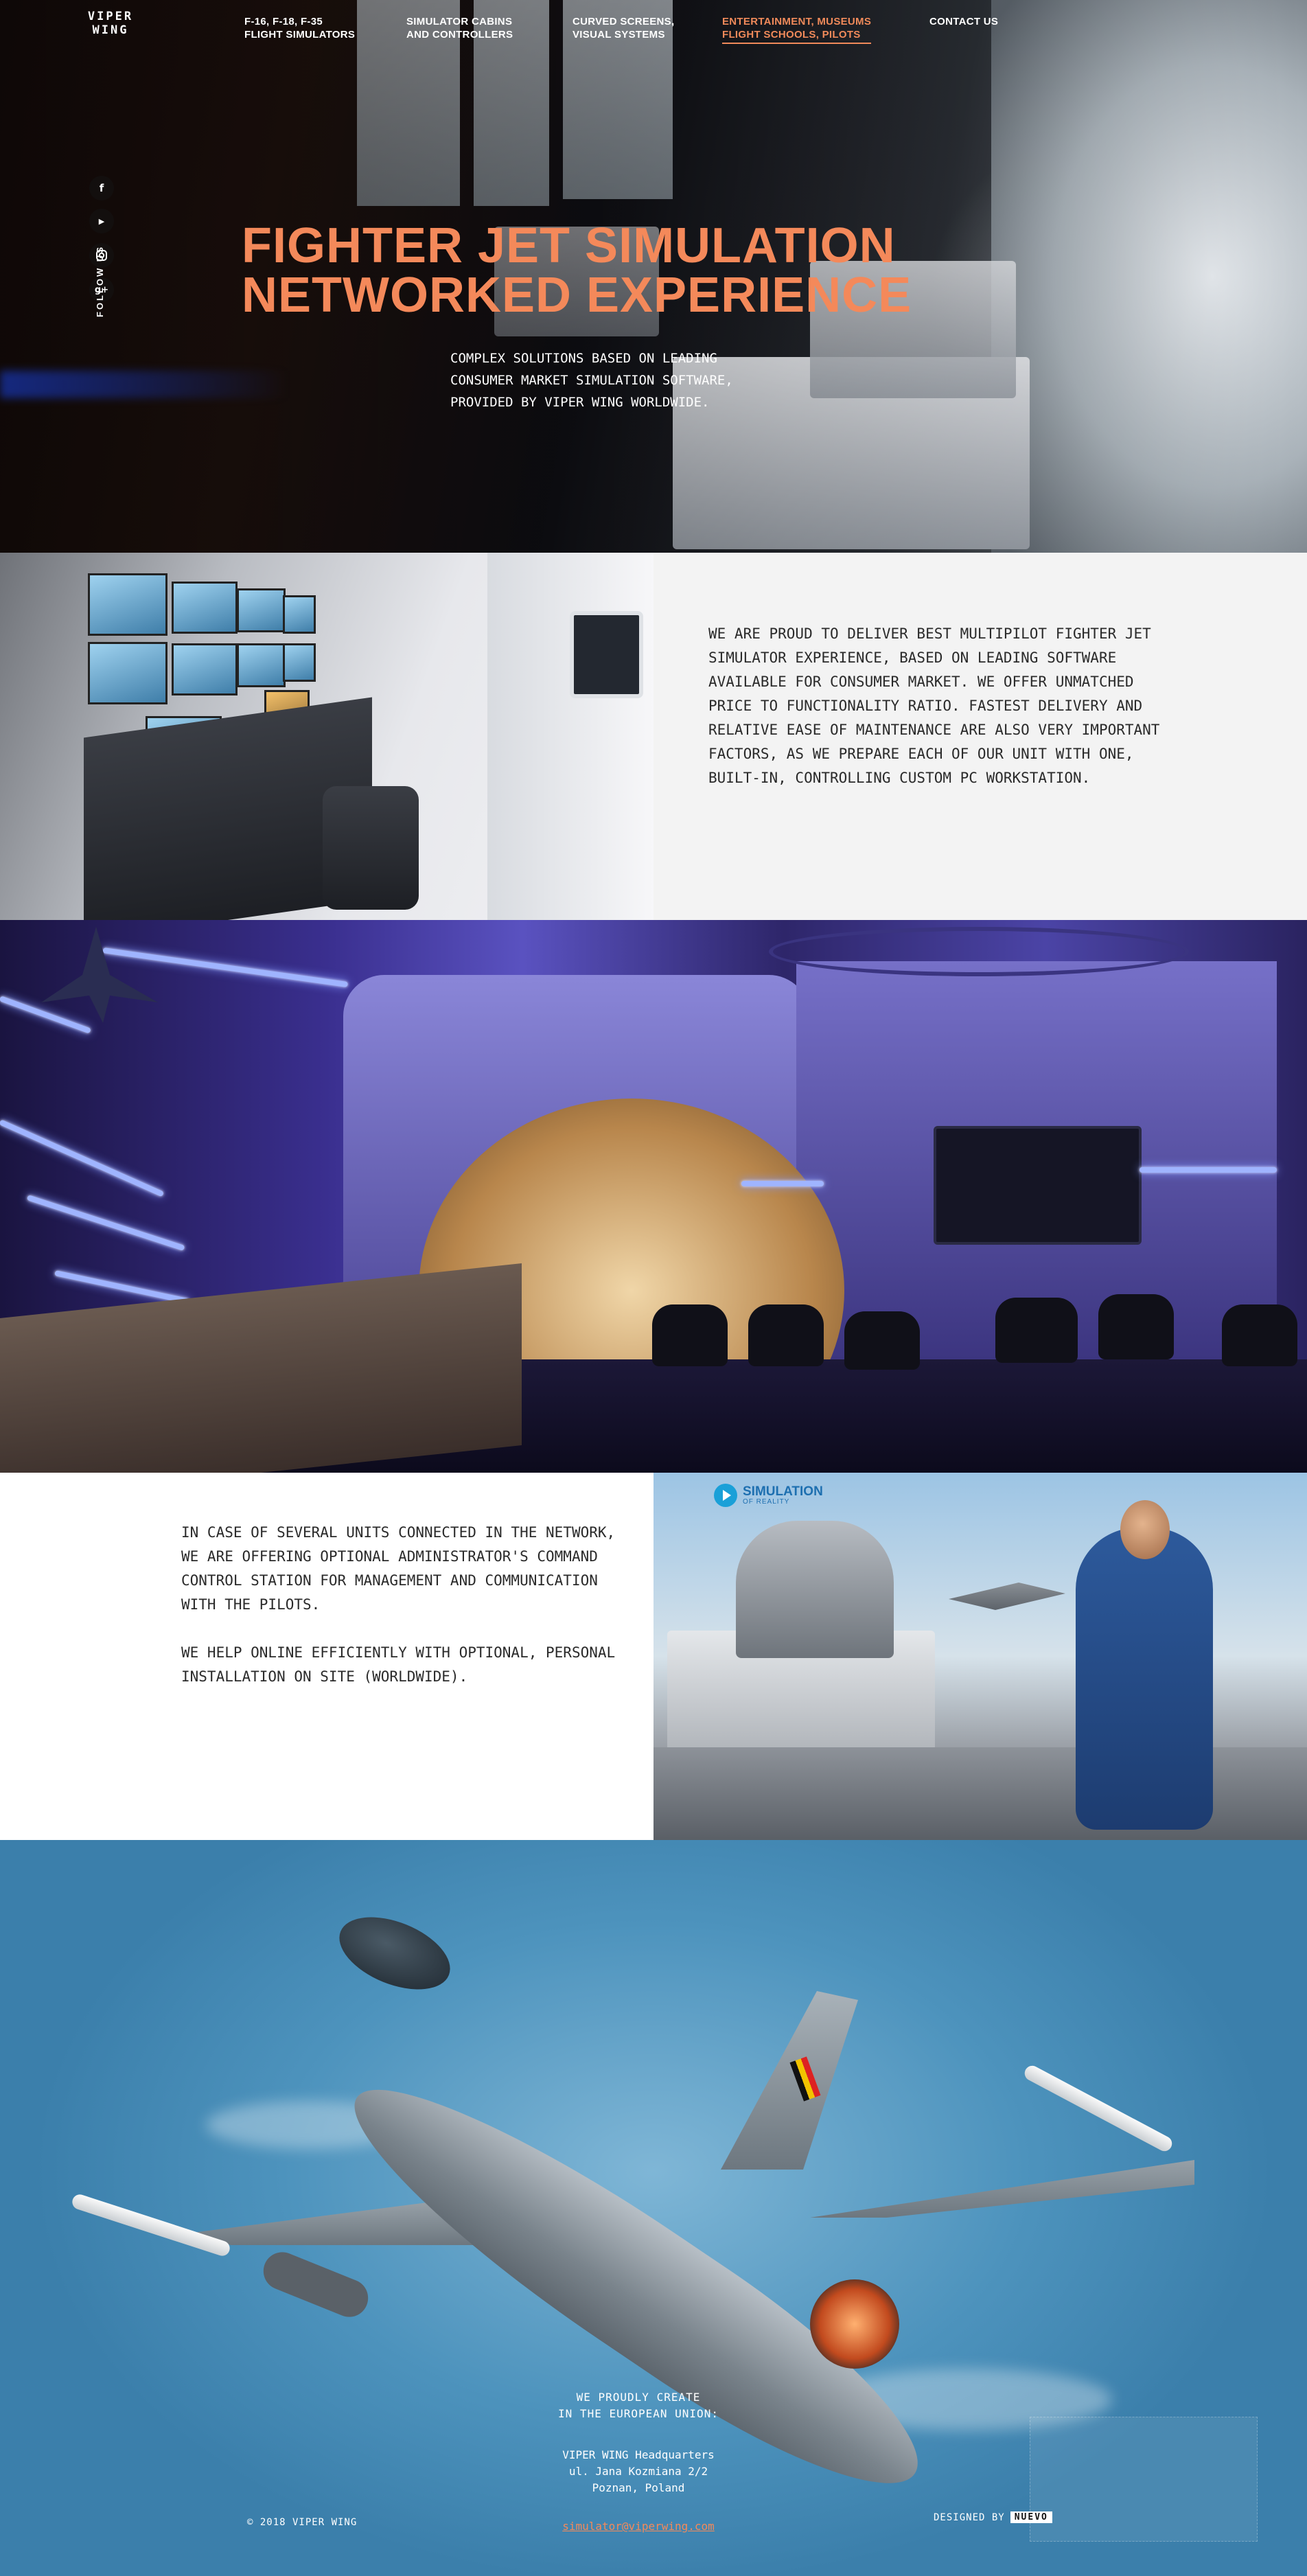 The width and height of the screenshot is (1307, 2576). I want to click on background-jet, so click(1007, 1596).